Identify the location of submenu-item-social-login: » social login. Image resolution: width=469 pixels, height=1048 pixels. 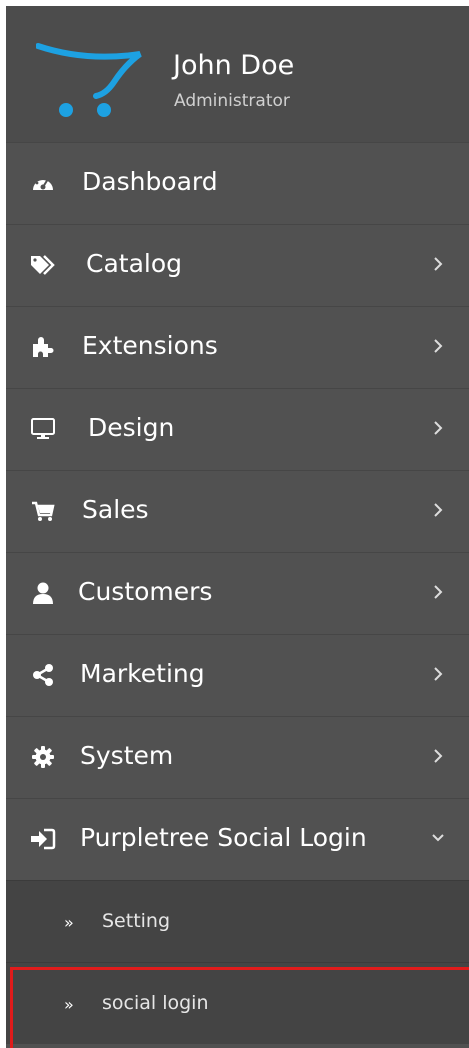
(237, 1005).